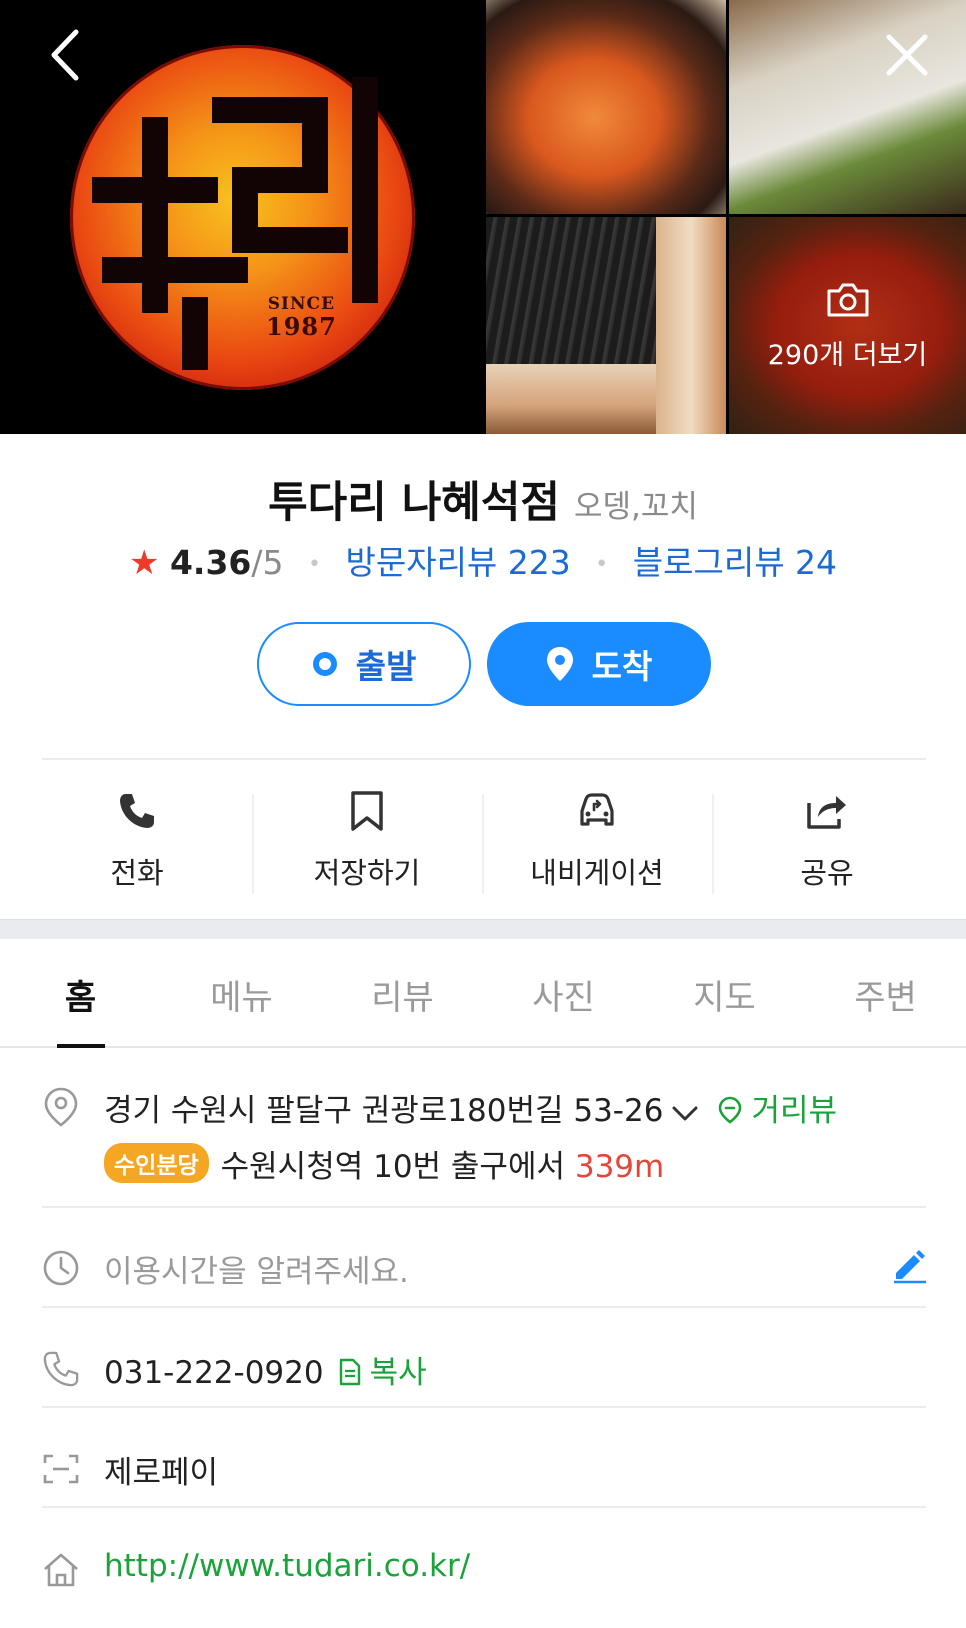 This screenshot has width=966, height=1628. I want to click on address-row: 경기 수원시 팔달구 권광로180번길 53-26 거리뷰, so click(470, 1108).